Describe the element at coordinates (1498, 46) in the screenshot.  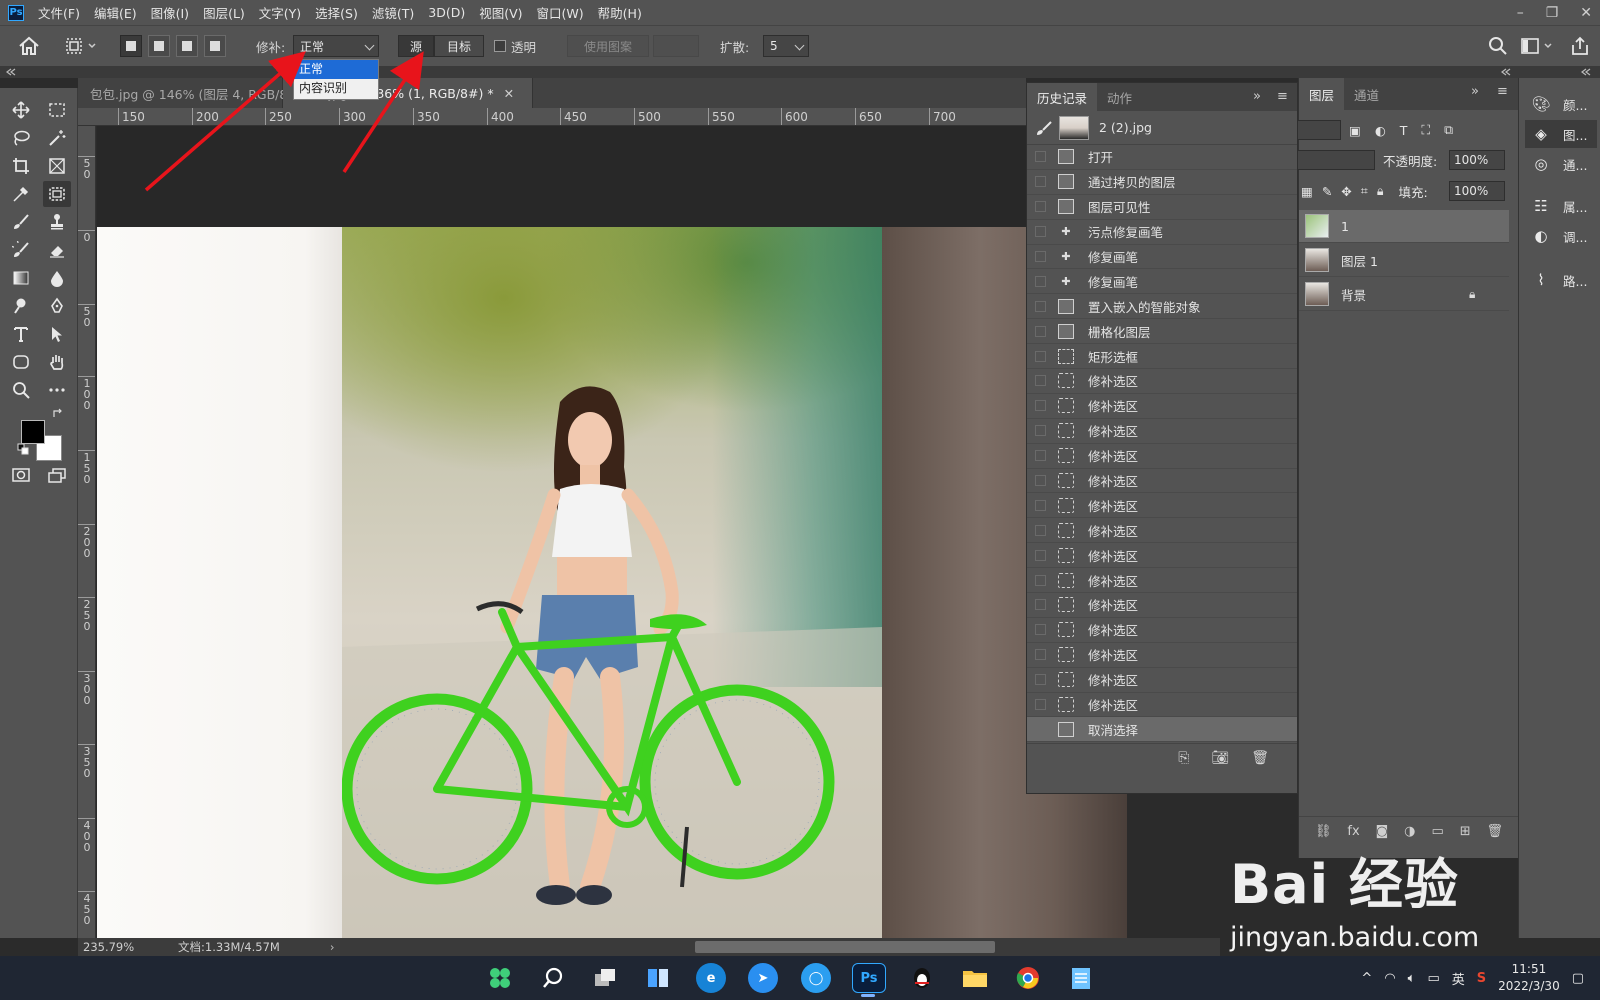
I see `search-button` at that location.